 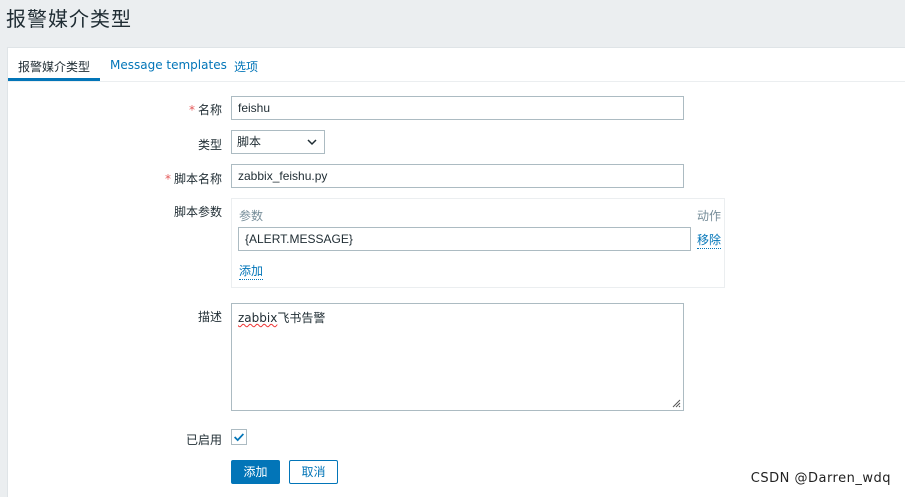 I want to click on name-label: * 名称, so click(x=205, y=110).